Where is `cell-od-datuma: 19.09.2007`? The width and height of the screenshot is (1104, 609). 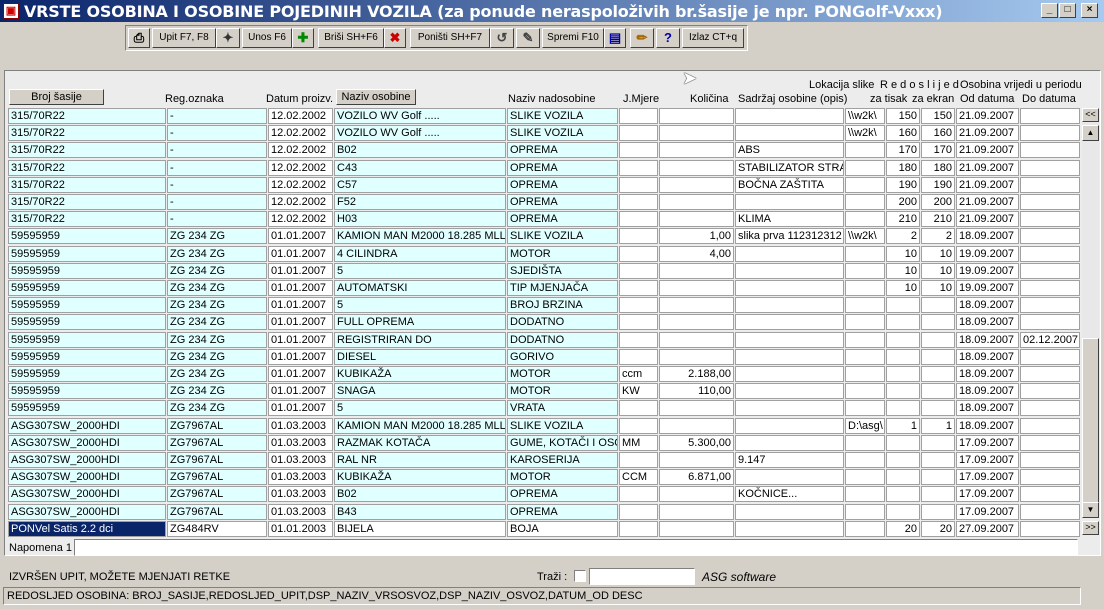 cell-od-datuma: 19.09.2007 is located at coordinates (987, 270).